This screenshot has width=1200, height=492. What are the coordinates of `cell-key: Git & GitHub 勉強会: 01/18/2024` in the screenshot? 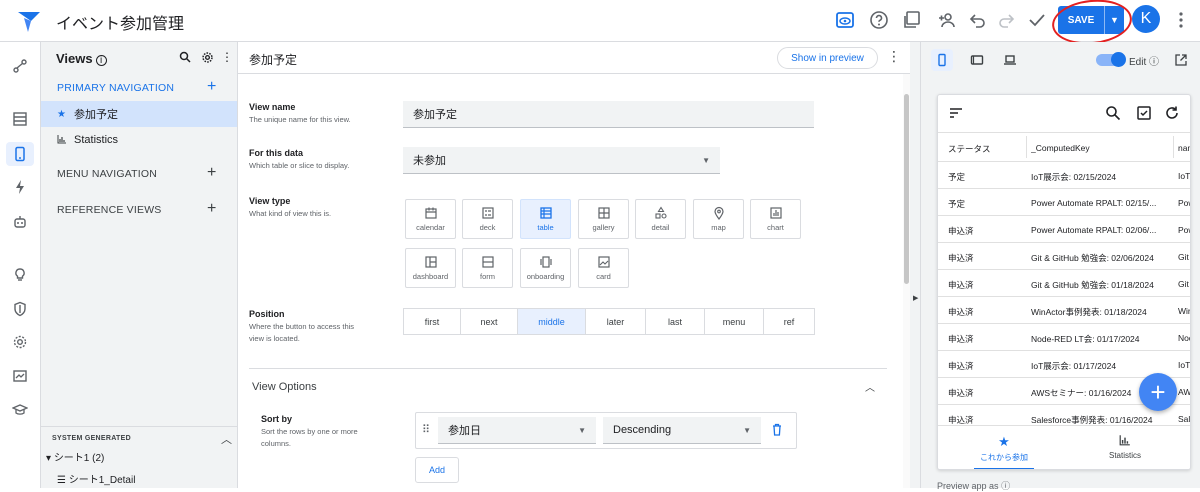 It's located at (1092, 285).